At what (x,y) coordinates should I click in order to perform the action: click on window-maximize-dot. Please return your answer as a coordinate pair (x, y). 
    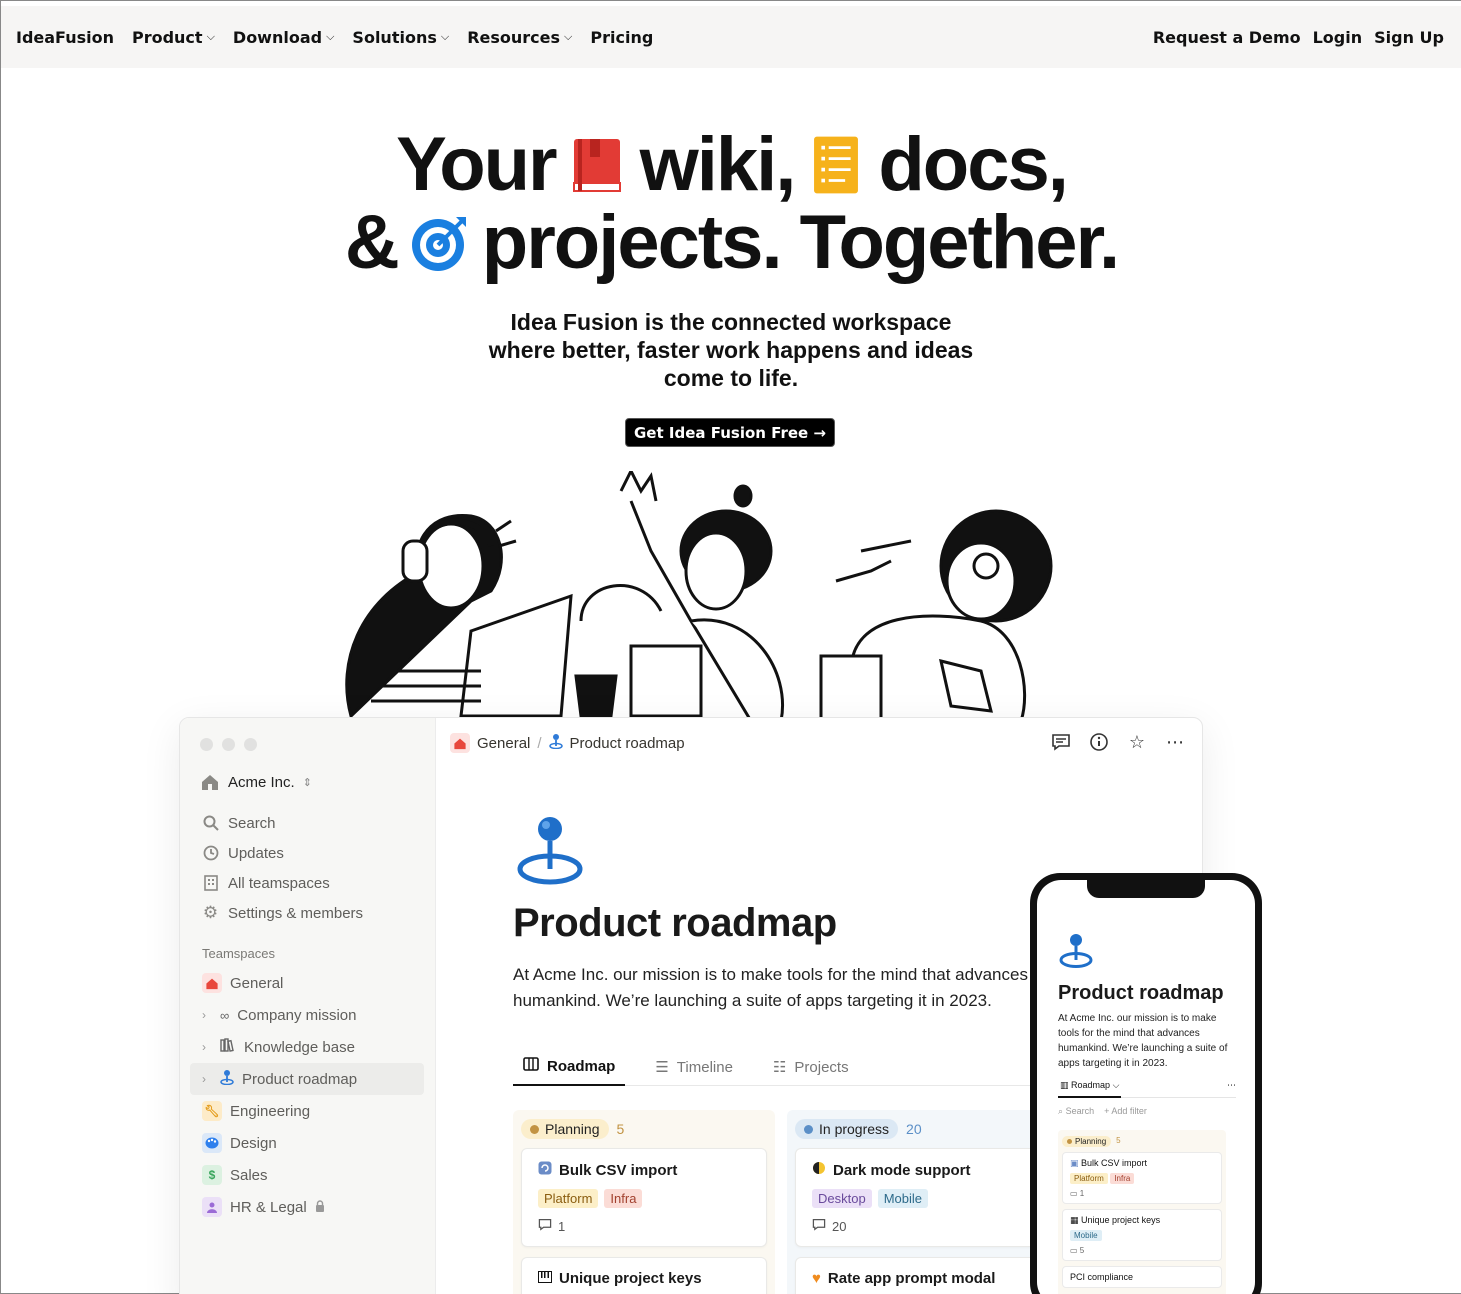
    Looking at the image, I should click on (250, 744).